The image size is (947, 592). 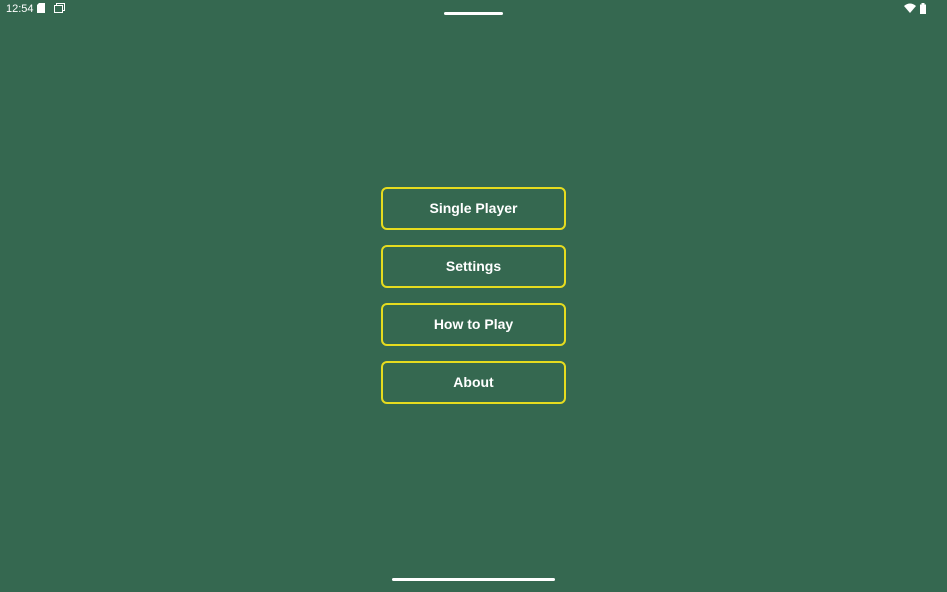 I want to click on status-time: 12:54, so click(x=20, y=9).